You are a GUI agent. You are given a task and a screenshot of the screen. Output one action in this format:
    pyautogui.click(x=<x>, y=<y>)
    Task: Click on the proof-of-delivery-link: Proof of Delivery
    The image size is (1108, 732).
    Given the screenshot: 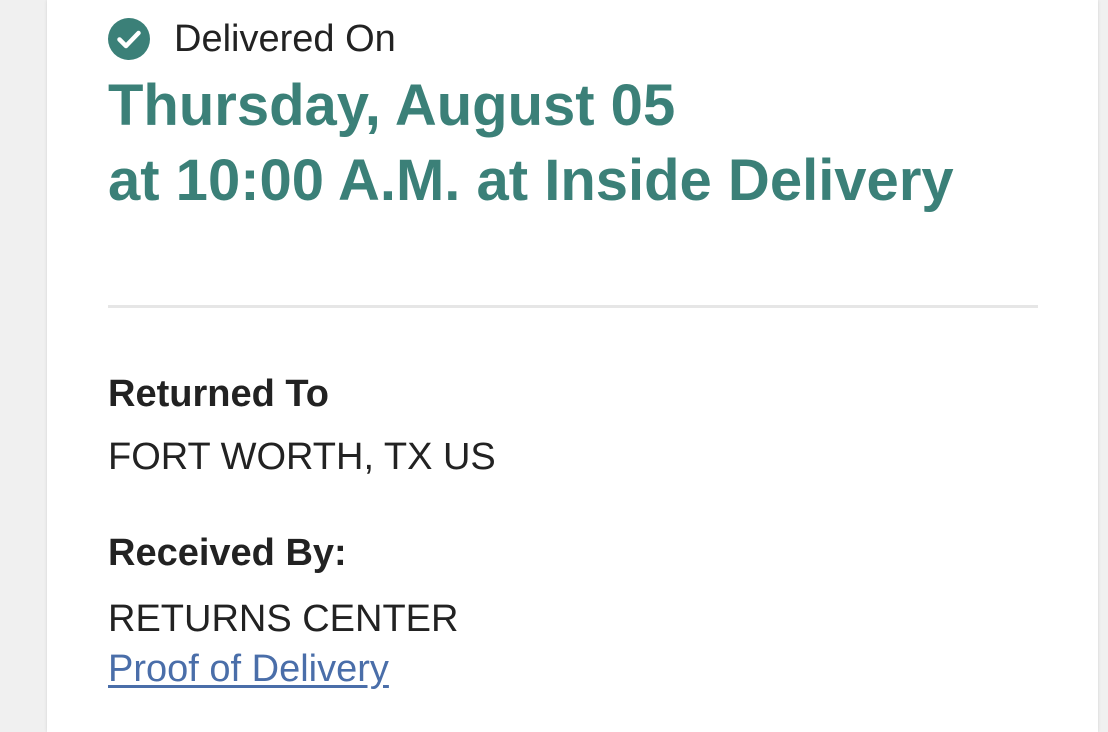 What is the action you would take?
    pyautogui.click(x=248, y=669)
    